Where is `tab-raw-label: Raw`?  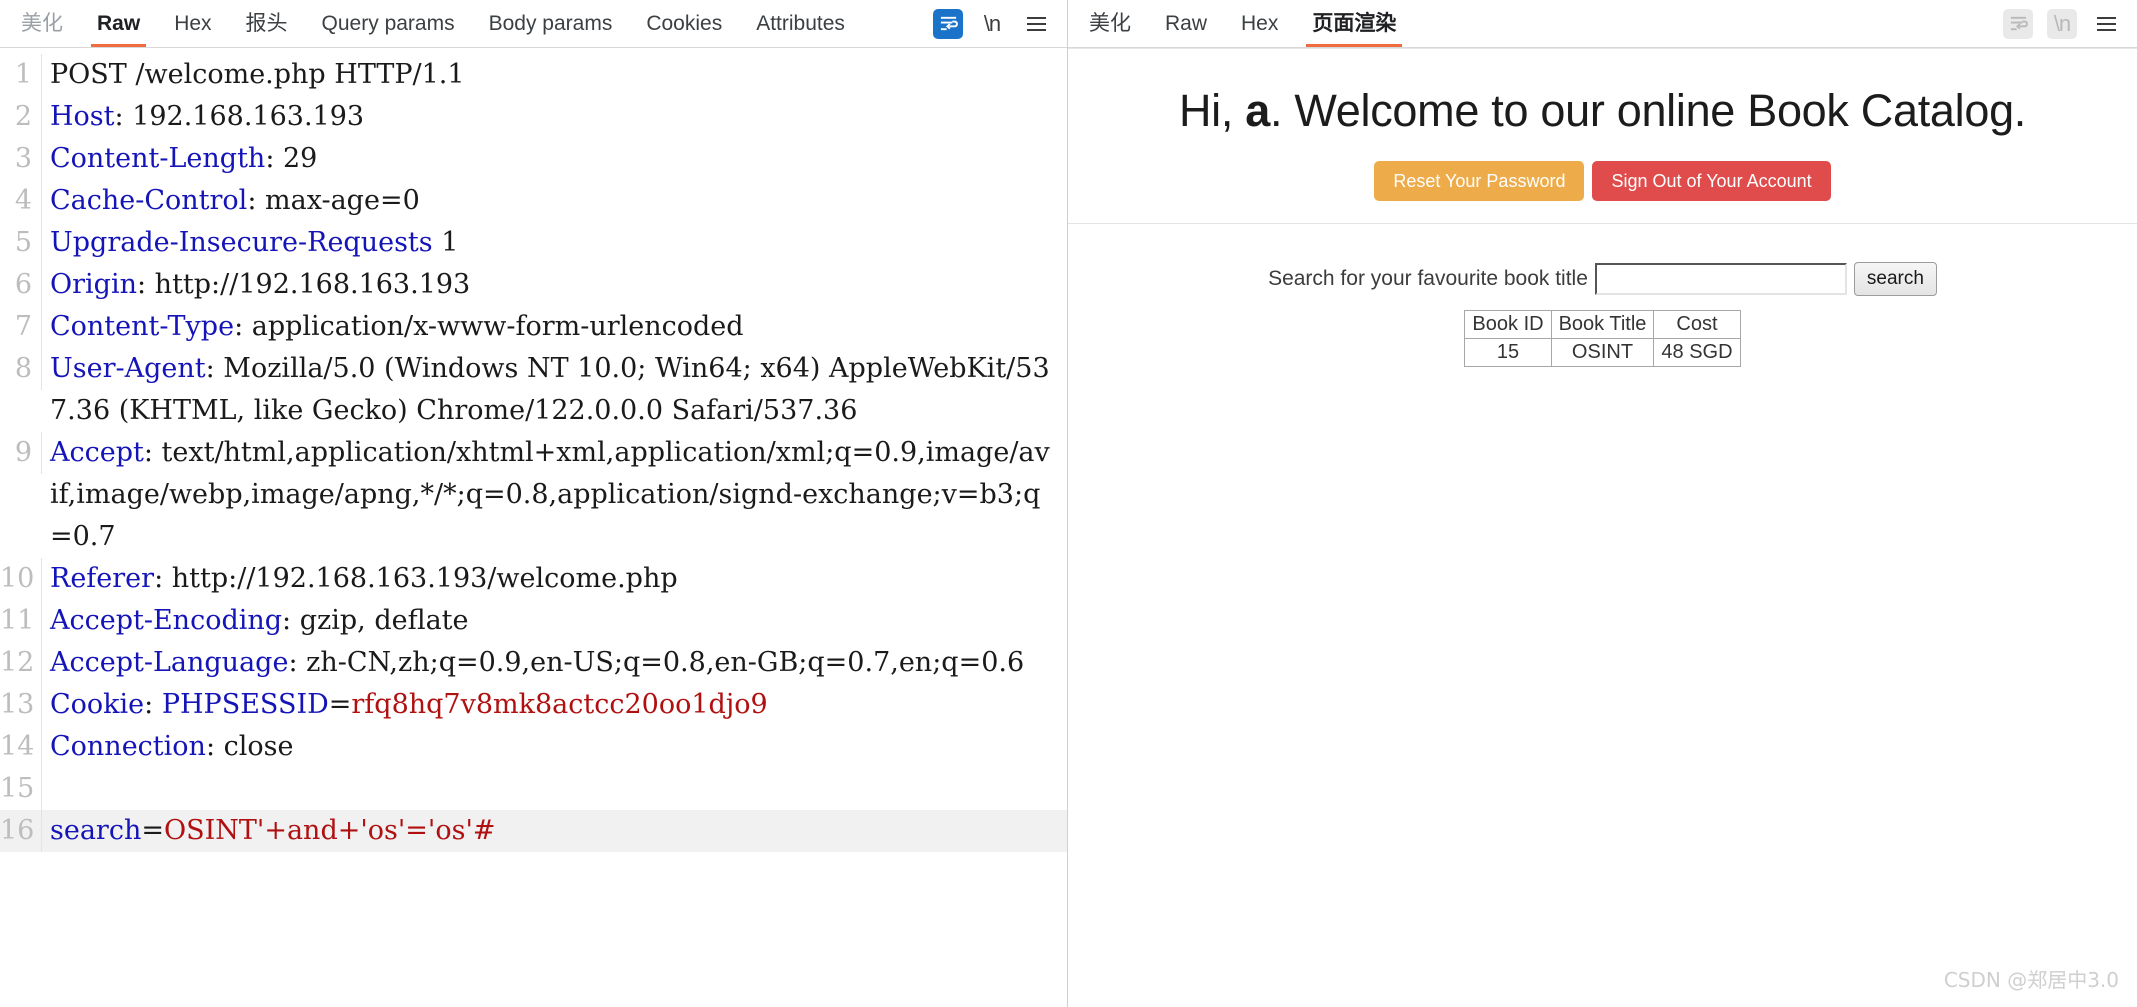 tab-raw-label: Raw is located at coordinates (119, 23).